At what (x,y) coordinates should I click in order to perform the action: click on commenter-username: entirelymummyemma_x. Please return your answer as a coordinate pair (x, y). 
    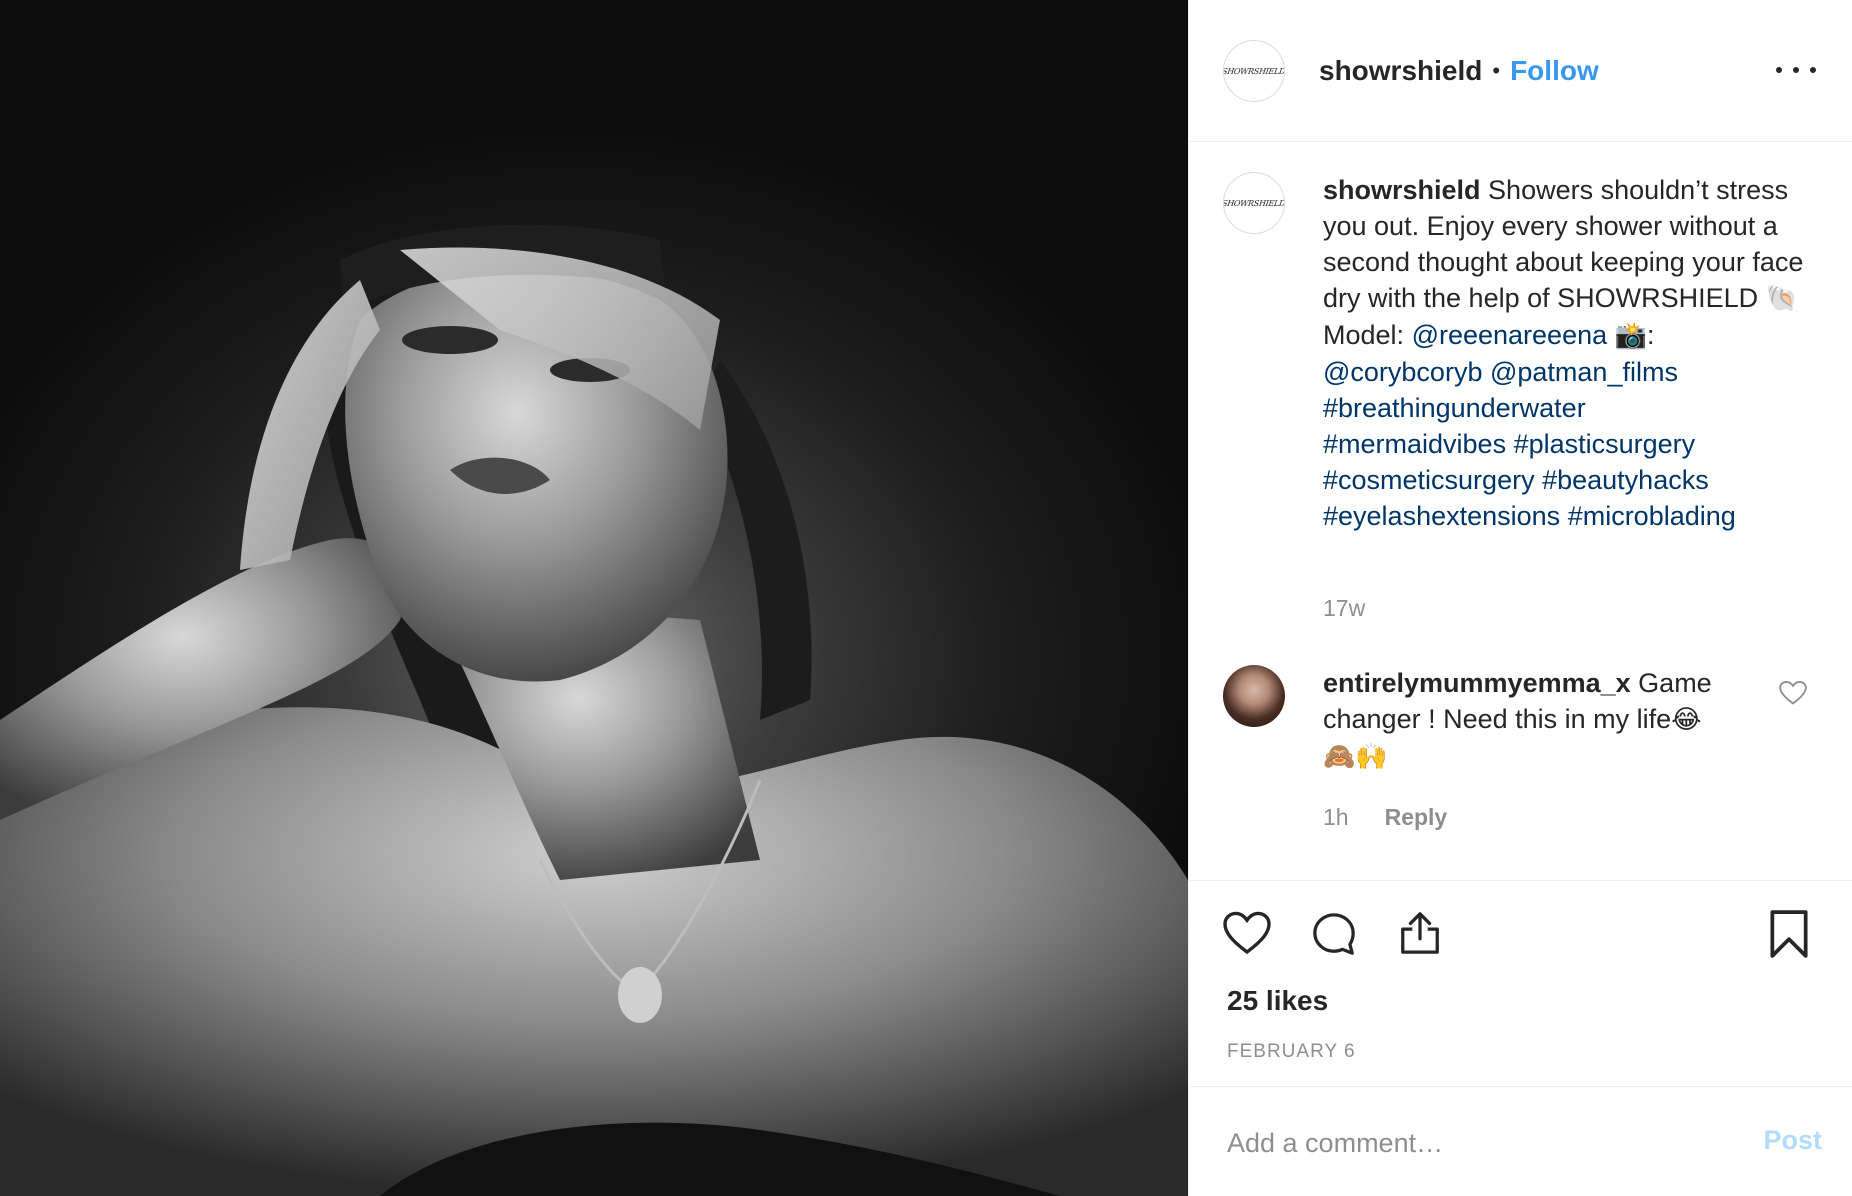
    Looking at the image, I should click on (1477, 683).